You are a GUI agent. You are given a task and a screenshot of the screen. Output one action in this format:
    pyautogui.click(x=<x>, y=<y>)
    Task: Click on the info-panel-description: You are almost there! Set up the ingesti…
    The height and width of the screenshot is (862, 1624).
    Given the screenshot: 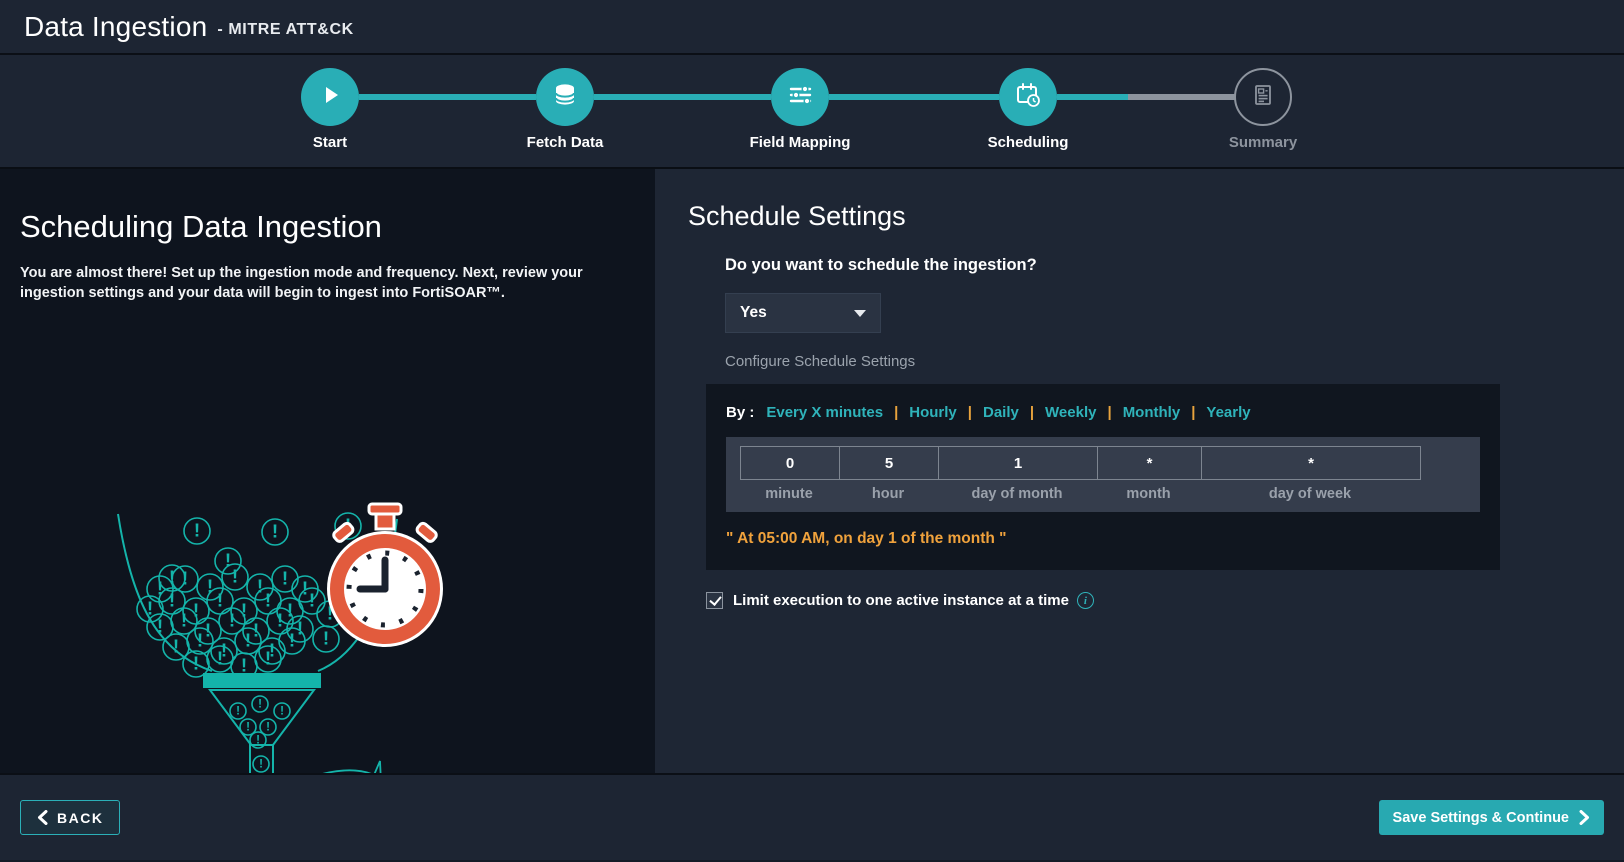 What is the action you would take?
    pyautogui.click(x=301, y=283)
    